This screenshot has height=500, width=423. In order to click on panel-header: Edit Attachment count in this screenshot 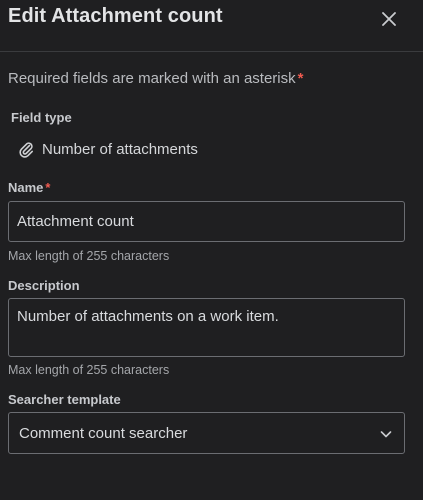, I will do `click(211, 26)`.